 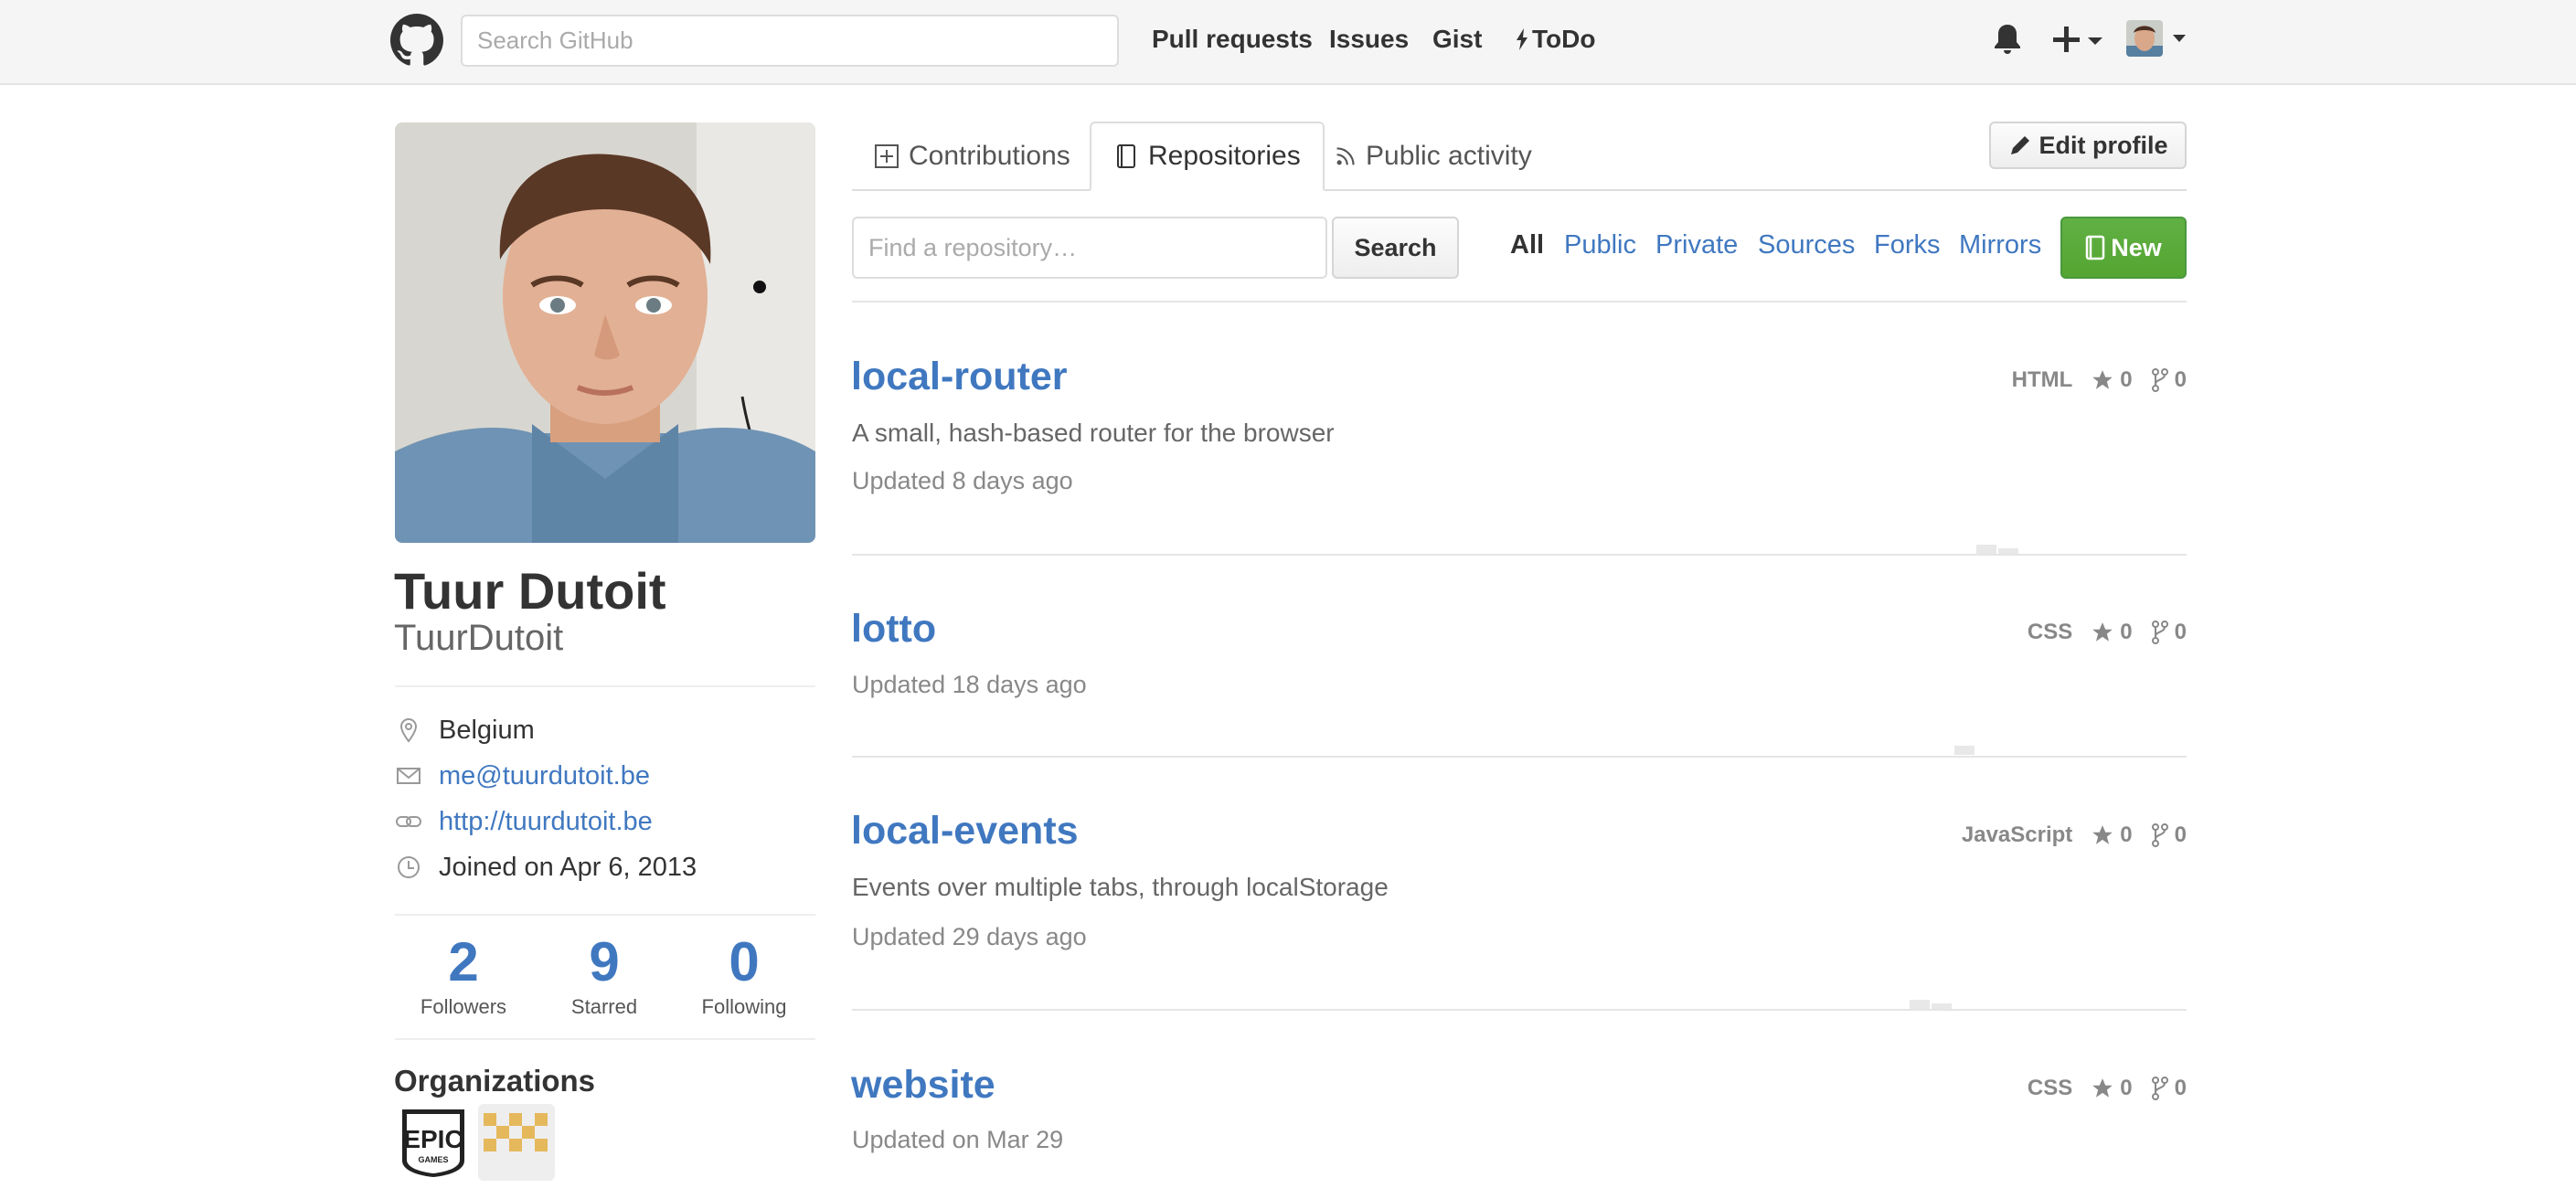 What do you see at coordinates (2136, 247) in the screenshot?
I see `new-button-label: New` at bounding box center [2136, 247].